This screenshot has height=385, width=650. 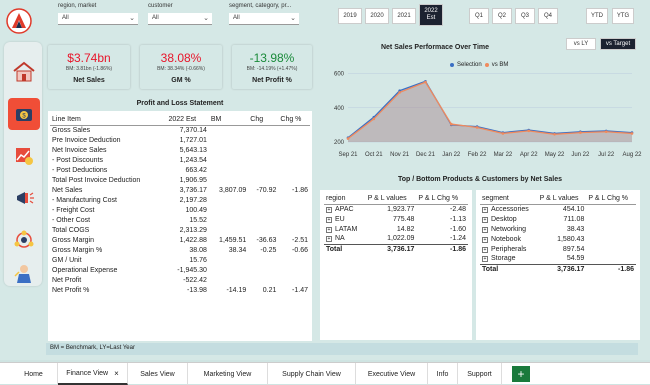 I want to click on table-row: + APAC 1,923.77 -2.48, so click(x=396, y=209).